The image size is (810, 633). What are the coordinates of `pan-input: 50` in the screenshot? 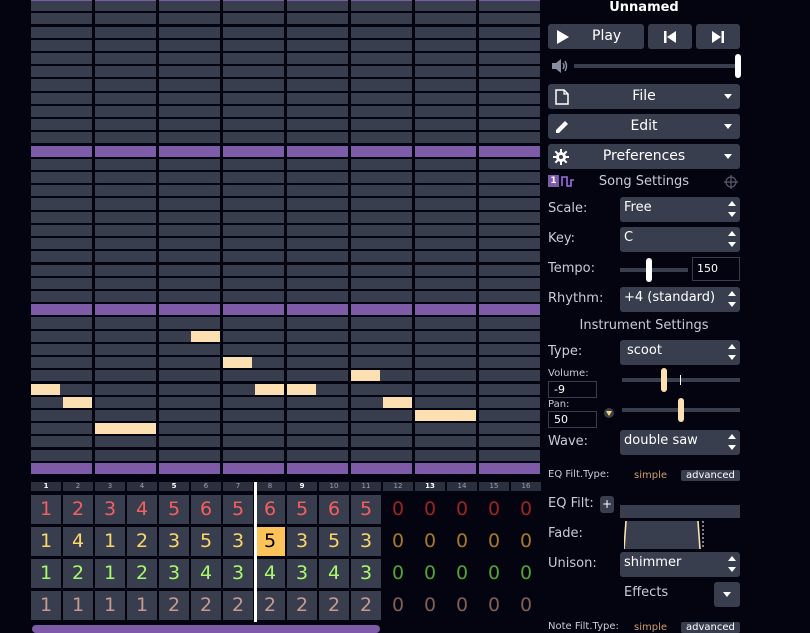 It's located at (572, 419).